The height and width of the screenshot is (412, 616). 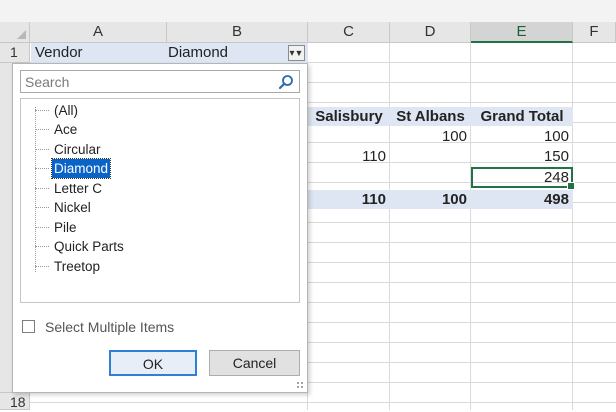 I want to click on select-multiple-checkbox, so click(x=28, y=326).